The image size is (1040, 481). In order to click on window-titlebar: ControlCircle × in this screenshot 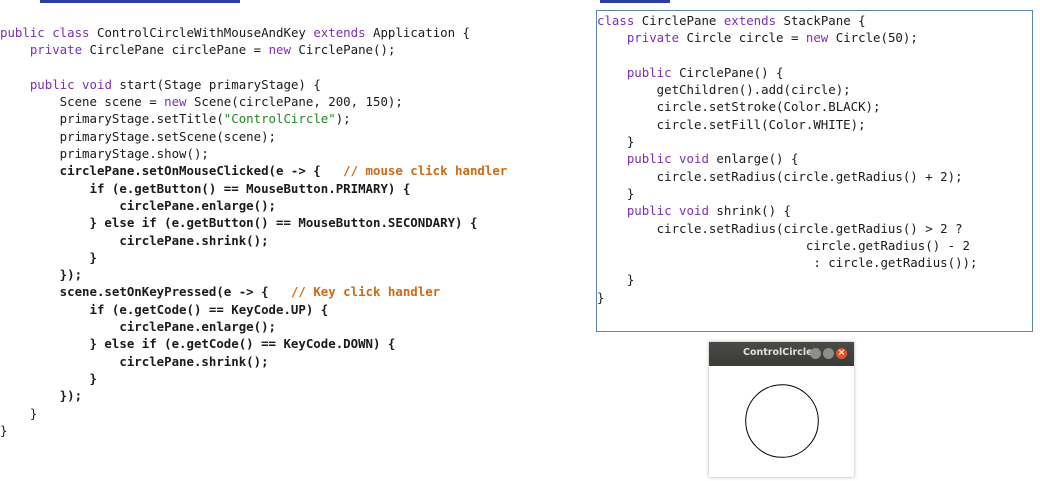, I will do `click(781, 354)`.